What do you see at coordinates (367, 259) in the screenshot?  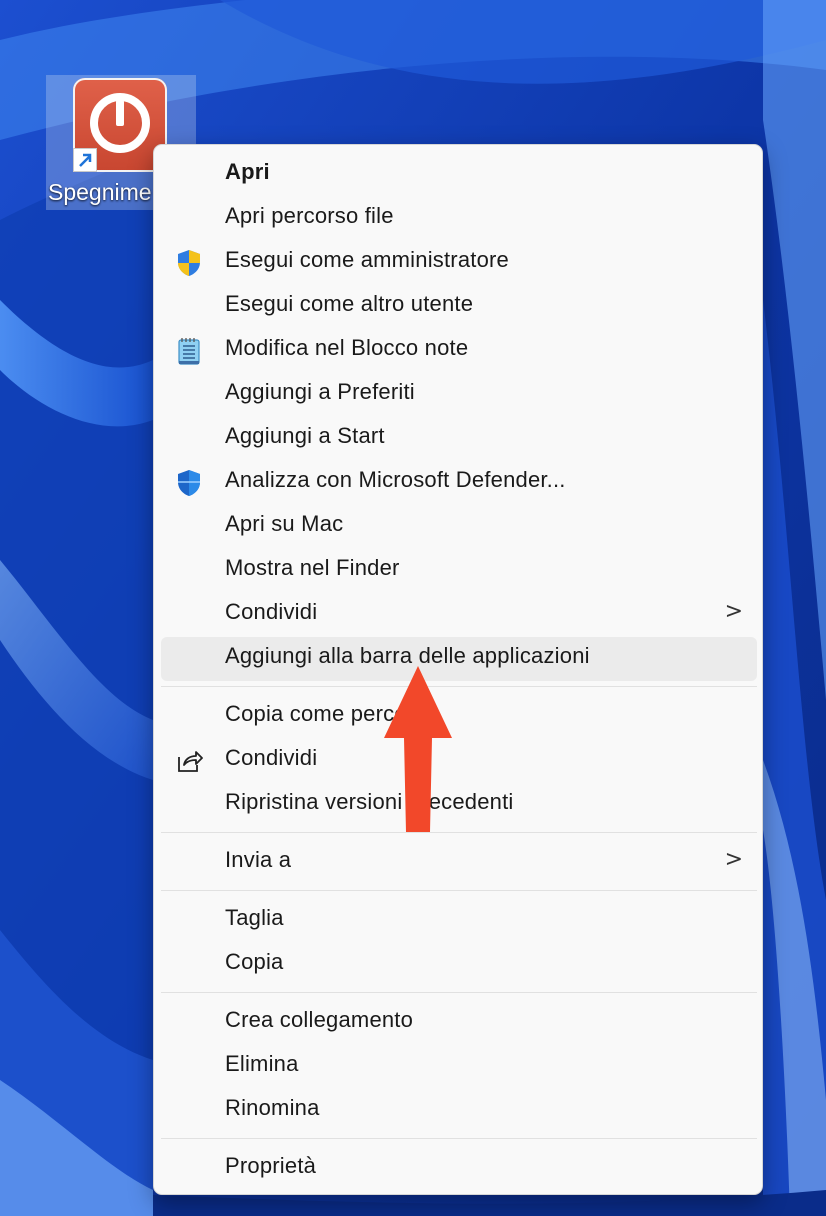 I see `menu-item-label: Esegui come amministratore` at bounding box center [367, 259].